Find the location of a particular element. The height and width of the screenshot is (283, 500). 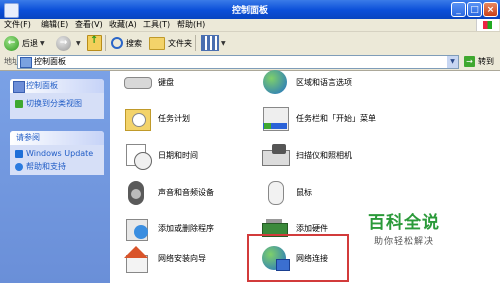

address-input: 控制面板 ▼ is located at coordinates (238, 62).